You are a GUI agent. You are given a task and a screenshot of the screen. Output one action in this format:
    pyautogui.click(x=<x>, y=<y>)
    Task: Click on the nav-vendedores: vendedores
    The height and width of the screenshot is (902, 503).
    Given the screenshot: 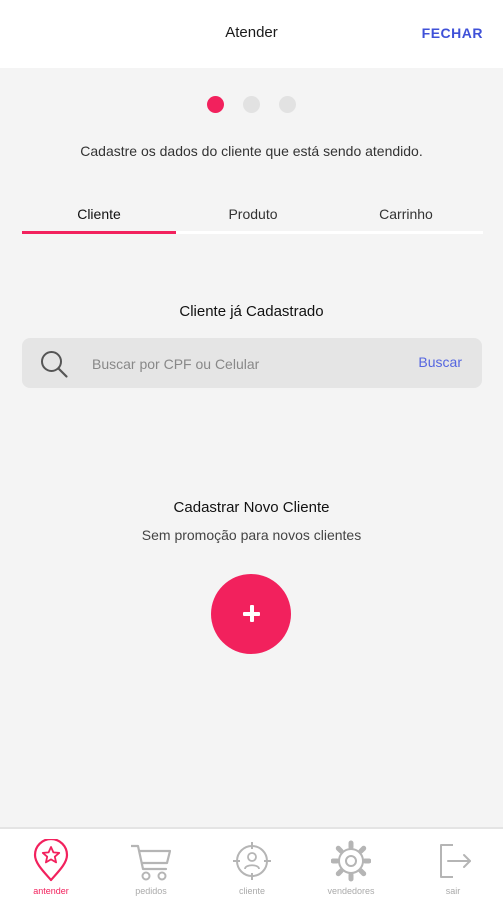 What is the action you would take?
    pyautogui.click(x=351, y=865)
    